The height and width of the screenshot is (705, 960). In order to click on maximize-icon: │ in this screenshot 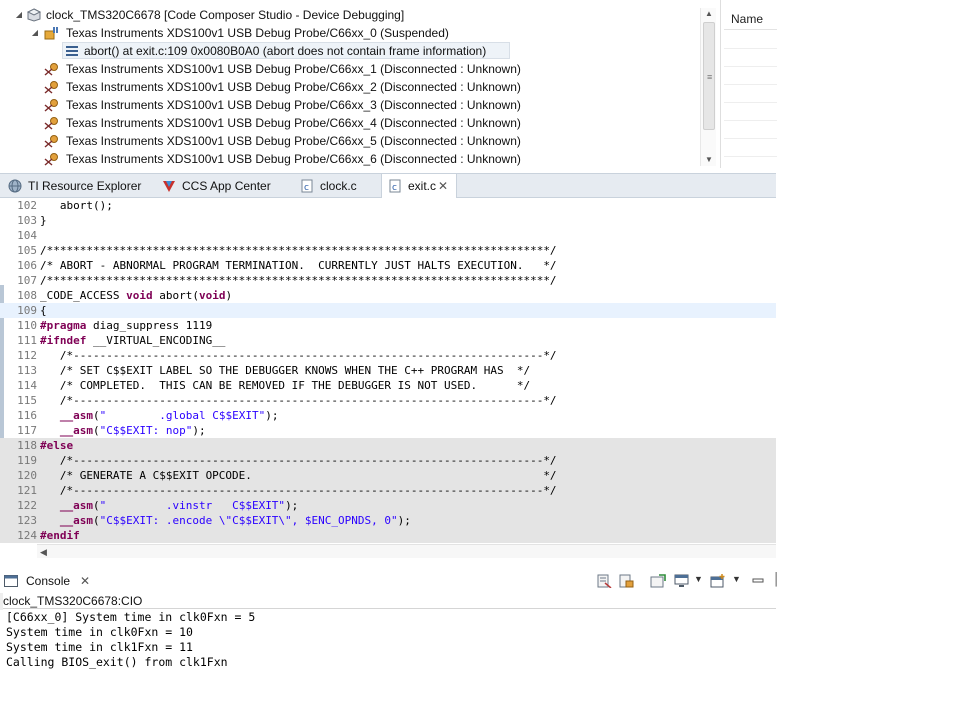, I will do `click(777, 579)`.